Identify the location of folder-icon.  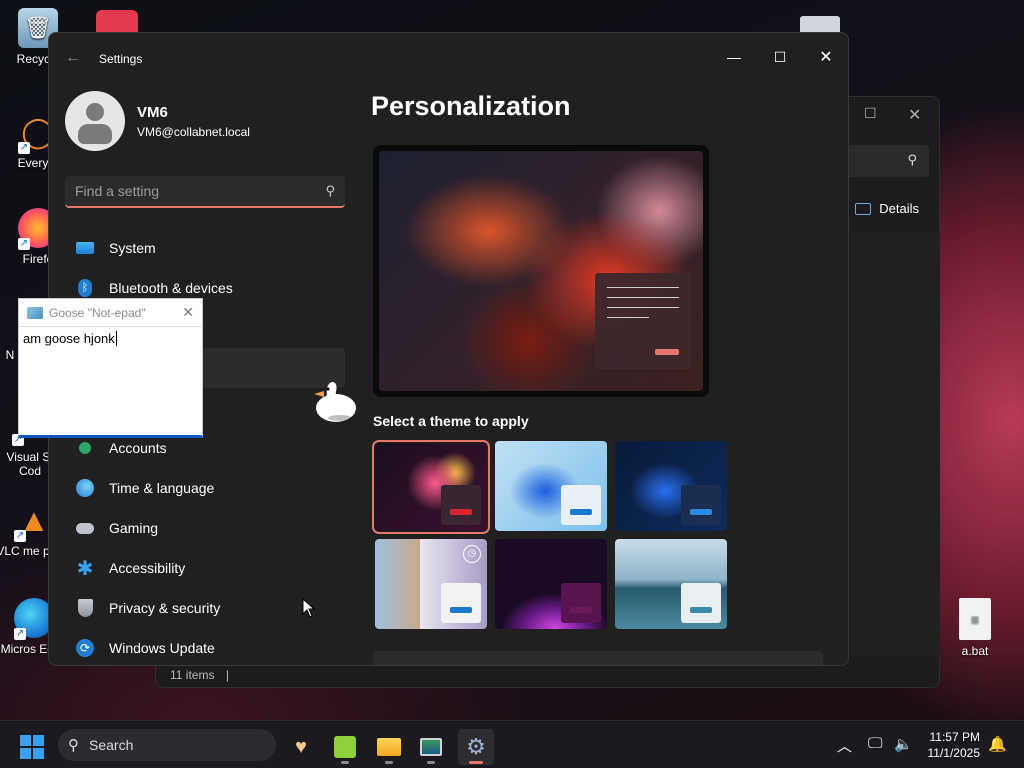
(389, 747).